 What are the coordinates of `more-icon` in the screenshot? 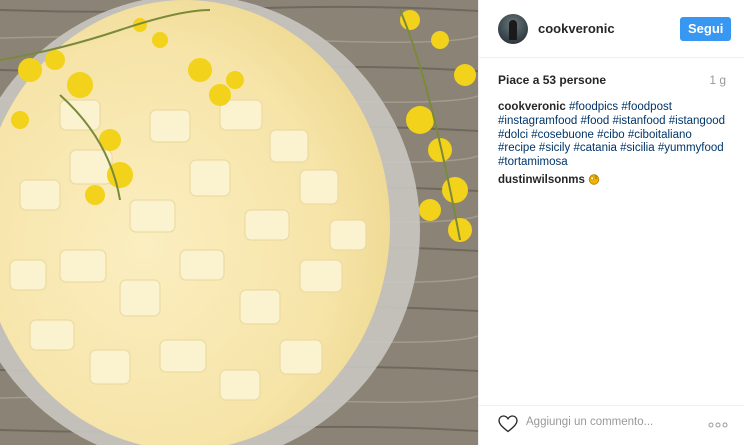 It's located at (718, 425).